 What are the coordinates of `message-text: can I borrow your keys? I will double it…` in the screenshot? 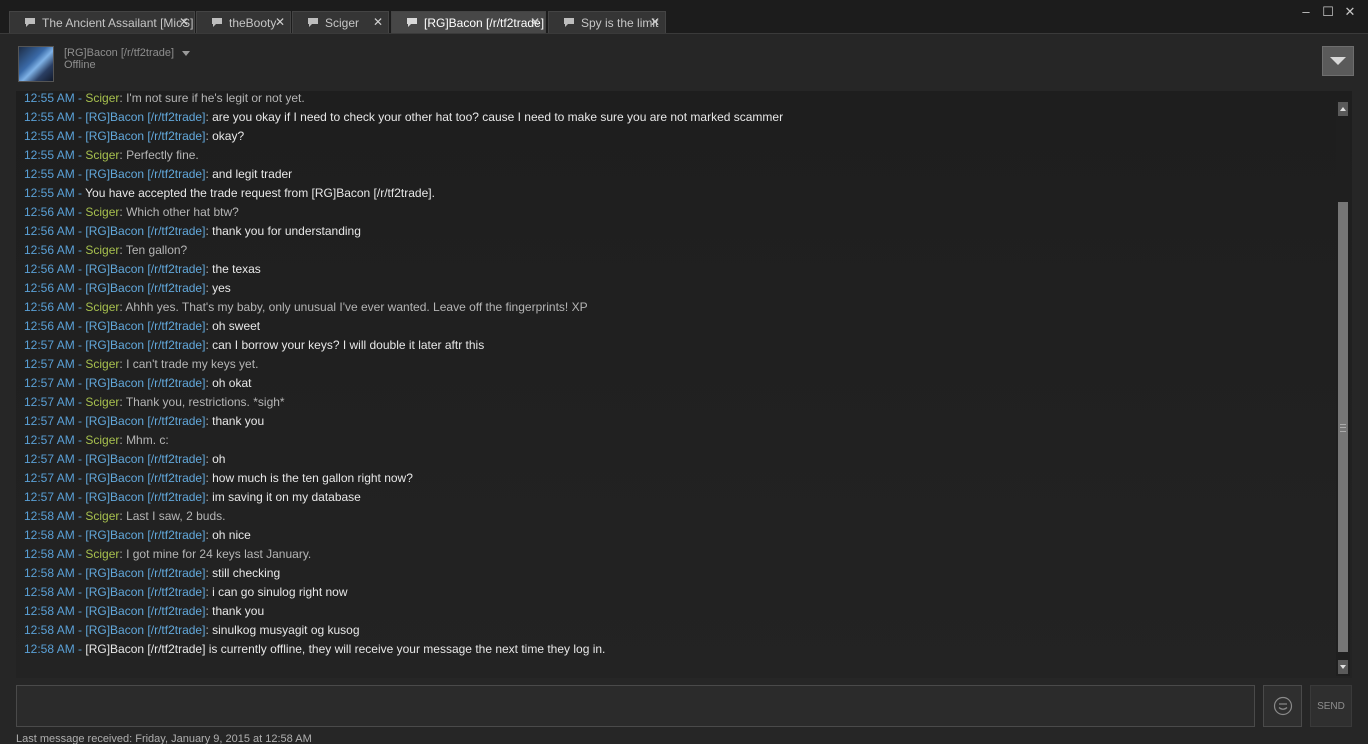 It's located at (348, 345).